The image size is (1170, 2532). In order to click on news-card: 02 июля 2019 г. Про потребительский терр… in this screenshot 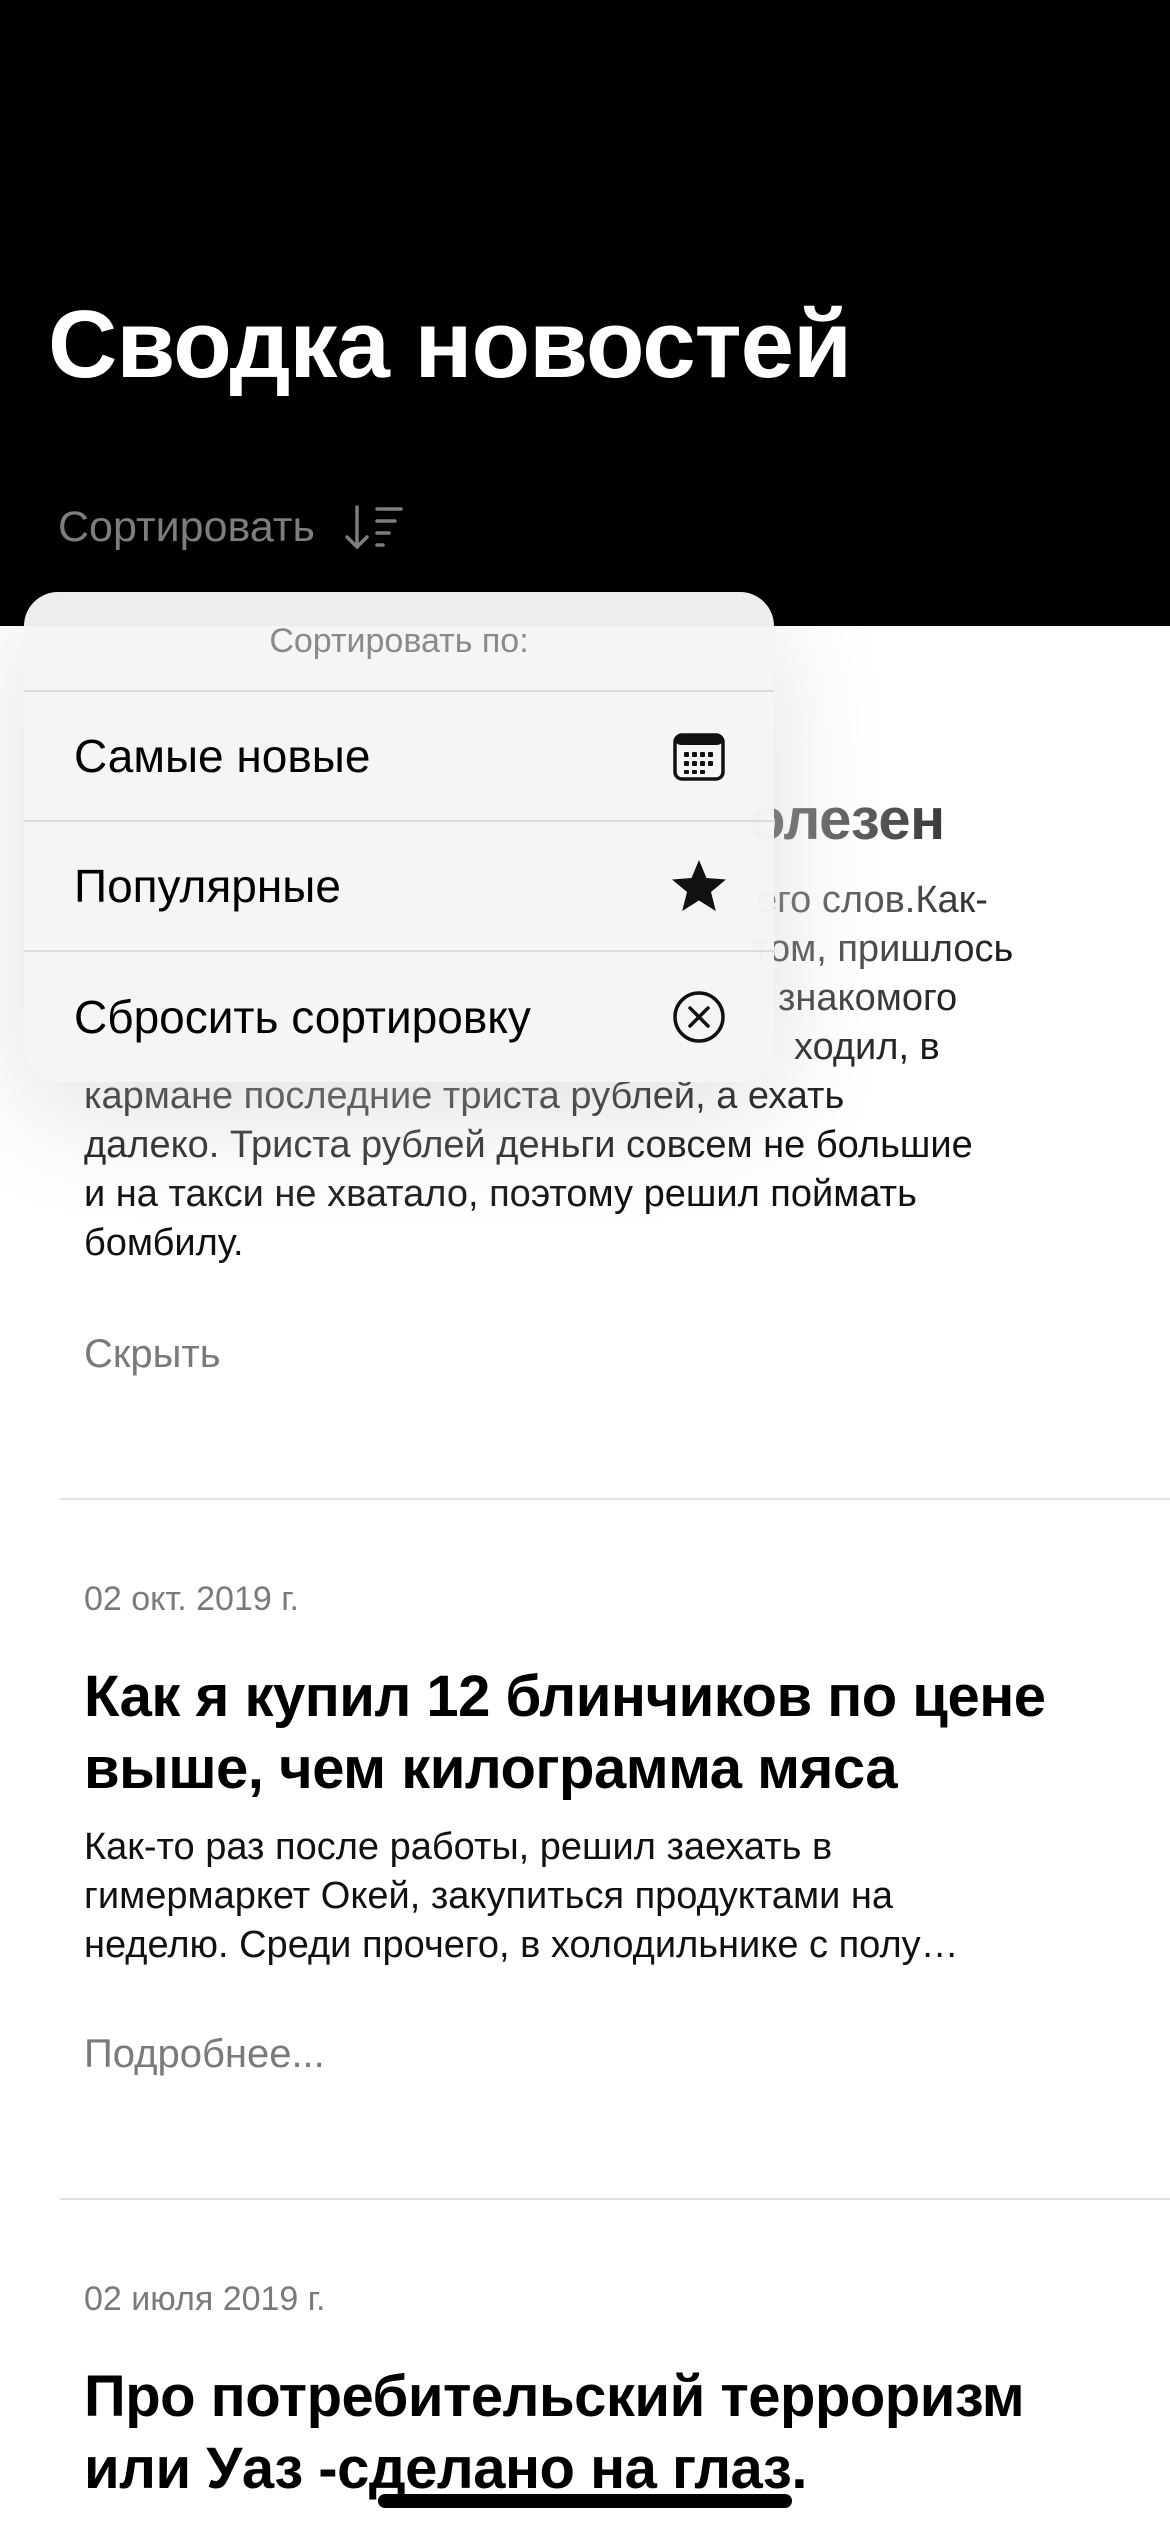, I will do `click(594, 2392)`.